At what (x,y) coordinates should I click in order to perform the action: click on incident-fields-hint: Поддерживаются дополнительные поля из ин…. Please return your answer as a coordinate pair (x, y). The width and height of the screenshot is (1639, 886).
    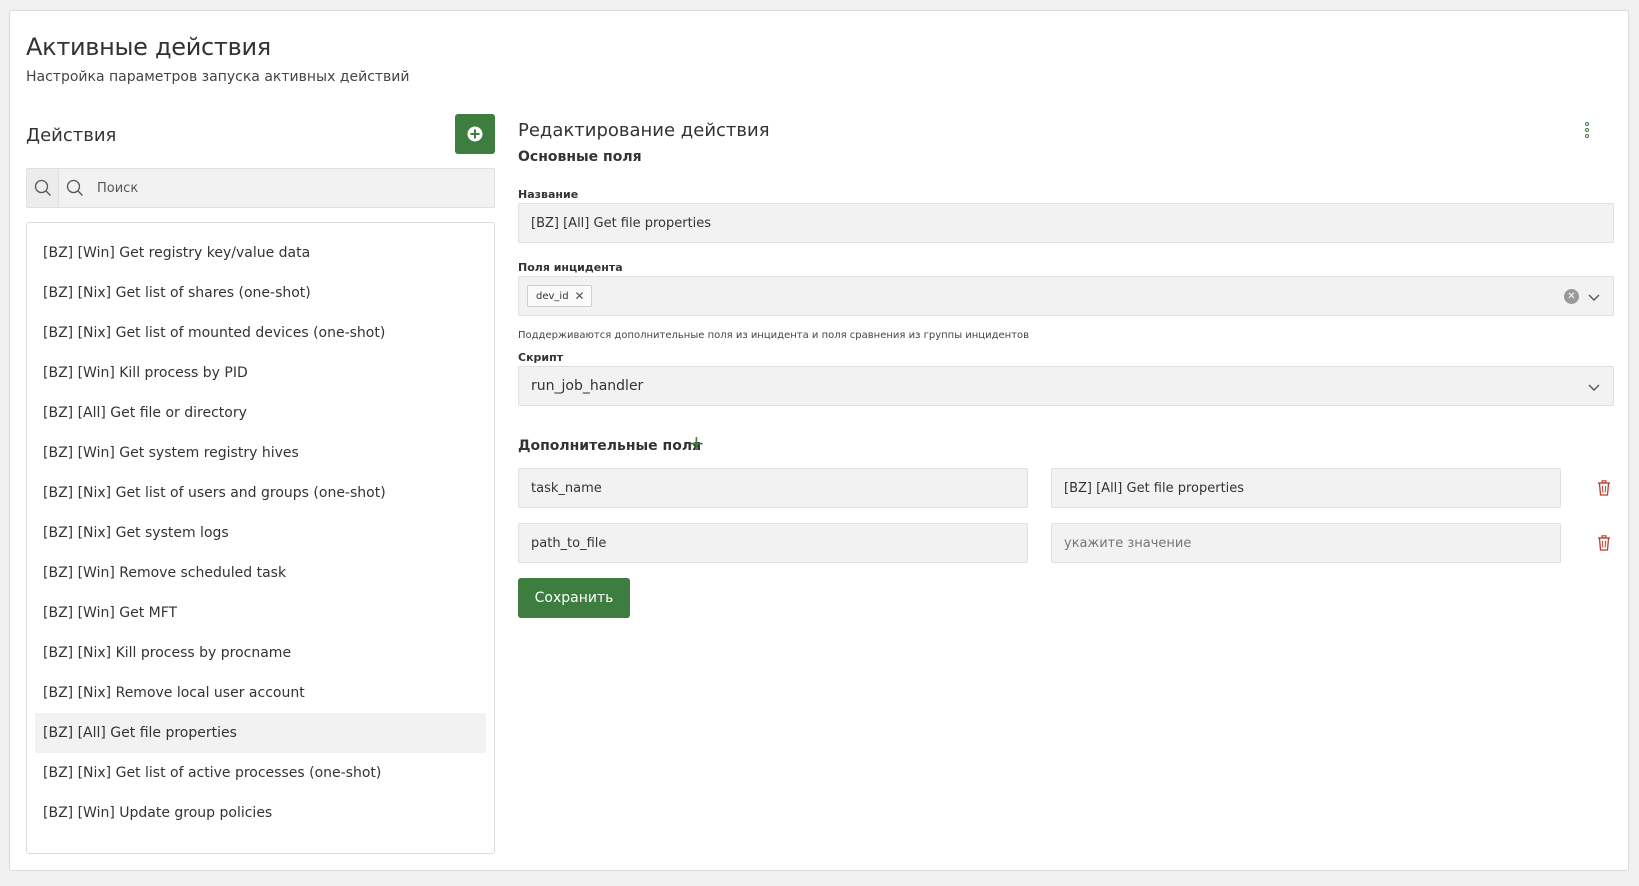
    Looking at the image, I should click on (774, 335).